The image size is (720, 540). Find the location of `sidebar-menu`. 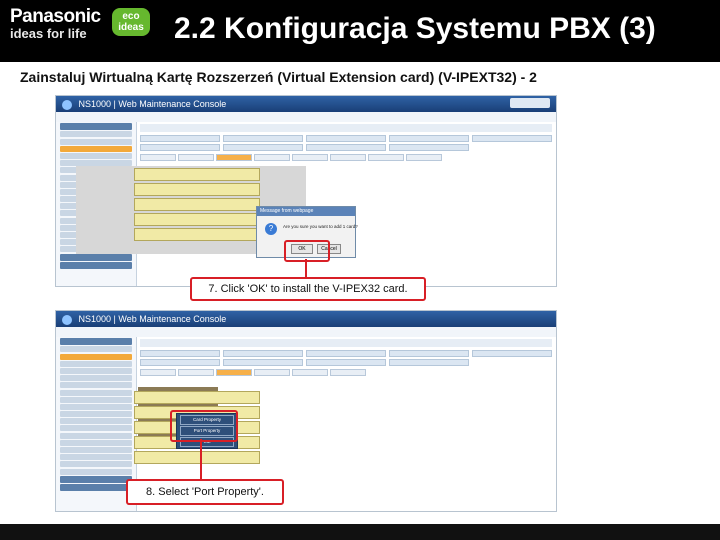

sidebar-menu is located at coordinates (96, 424).